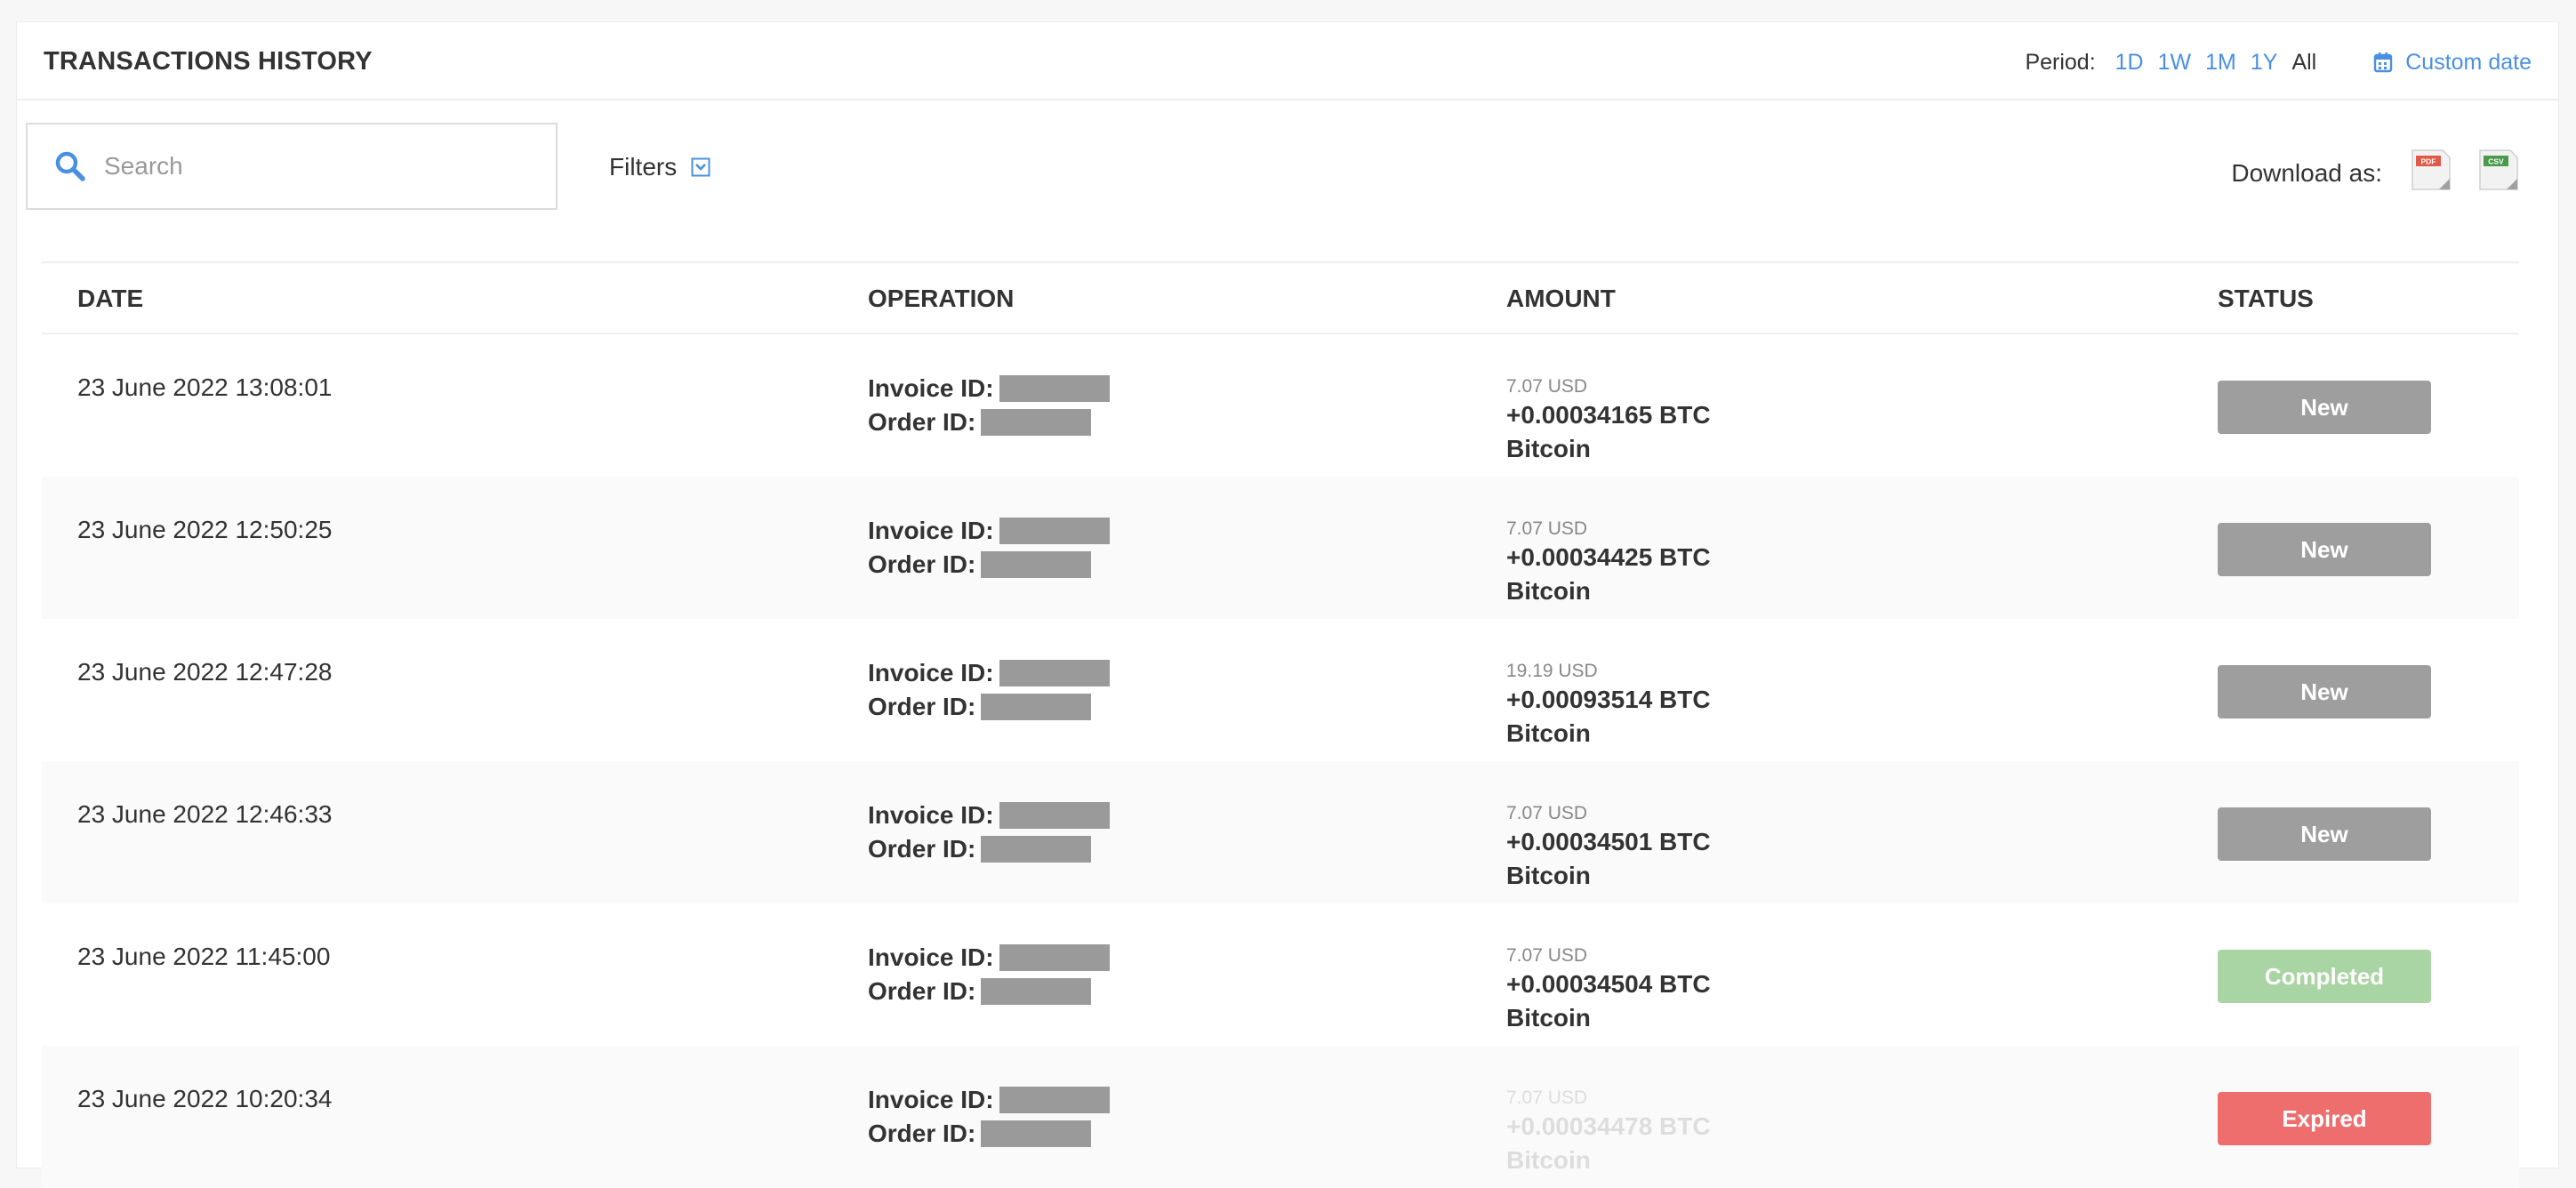  What do you see at coordinates (205, 387) in the screenshot?
I see `row-date: 23 June 2022 13:08:01` at bounding box center [205, 387].